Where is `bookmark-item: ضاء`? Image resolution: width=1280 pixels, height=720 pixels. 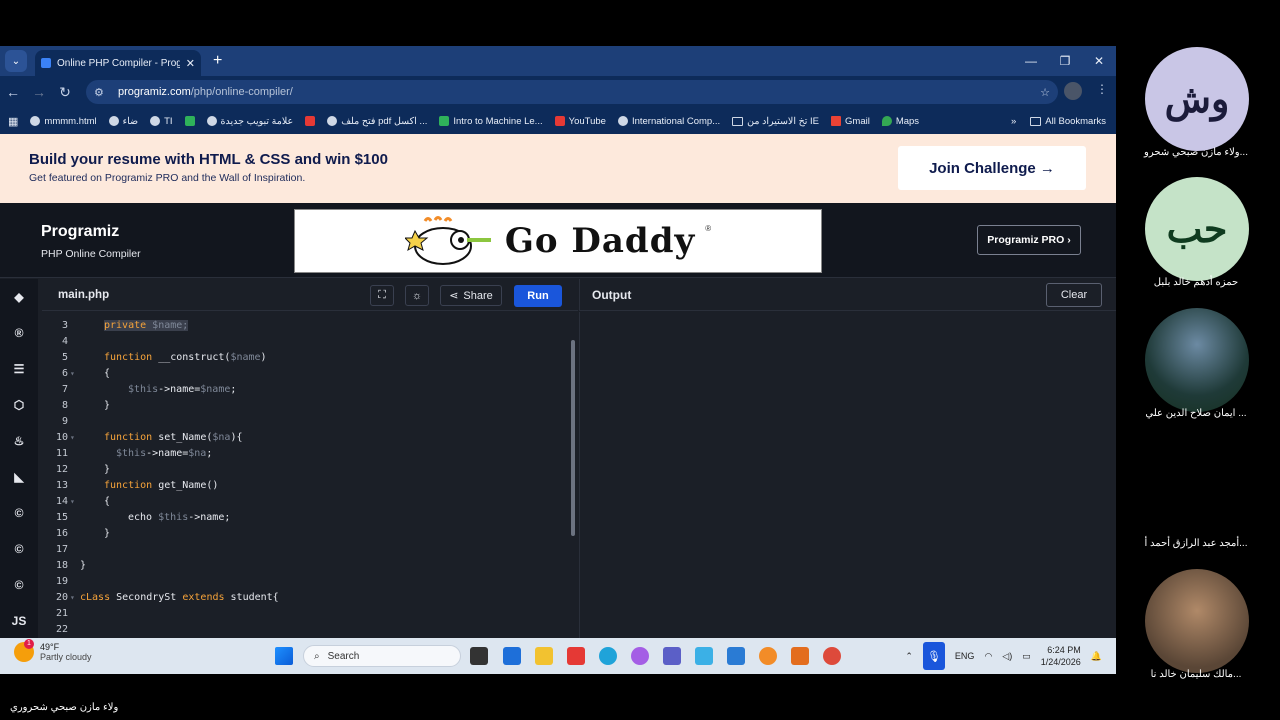 bookmark-item: ضاء is located at coordinates (123, 121).